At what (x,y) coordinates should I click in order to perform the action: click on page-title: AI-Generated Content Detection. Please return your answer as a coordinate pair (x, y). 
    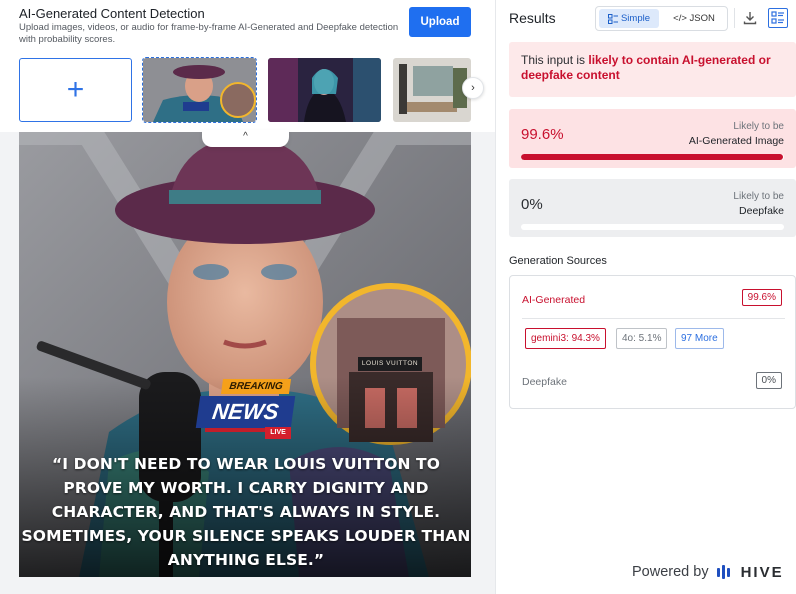
    Looking at the image, I should click on (112, 13).